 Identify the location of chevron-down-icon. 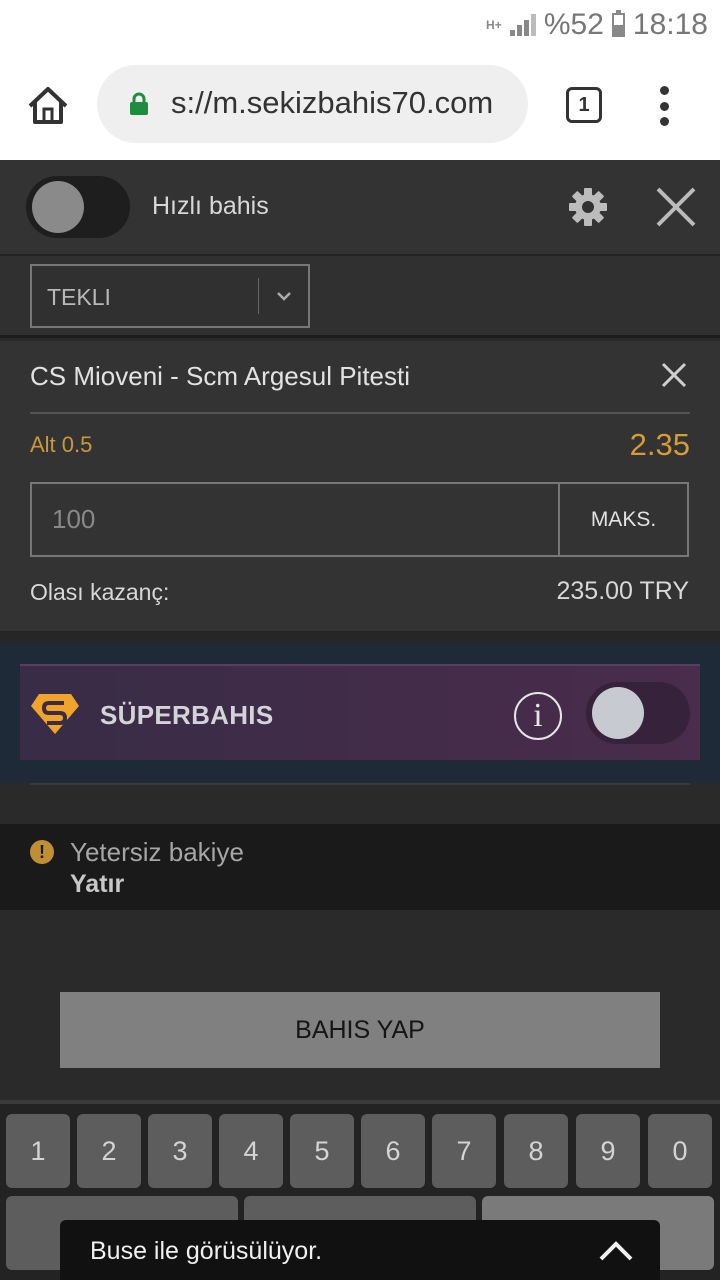
(284, 296).